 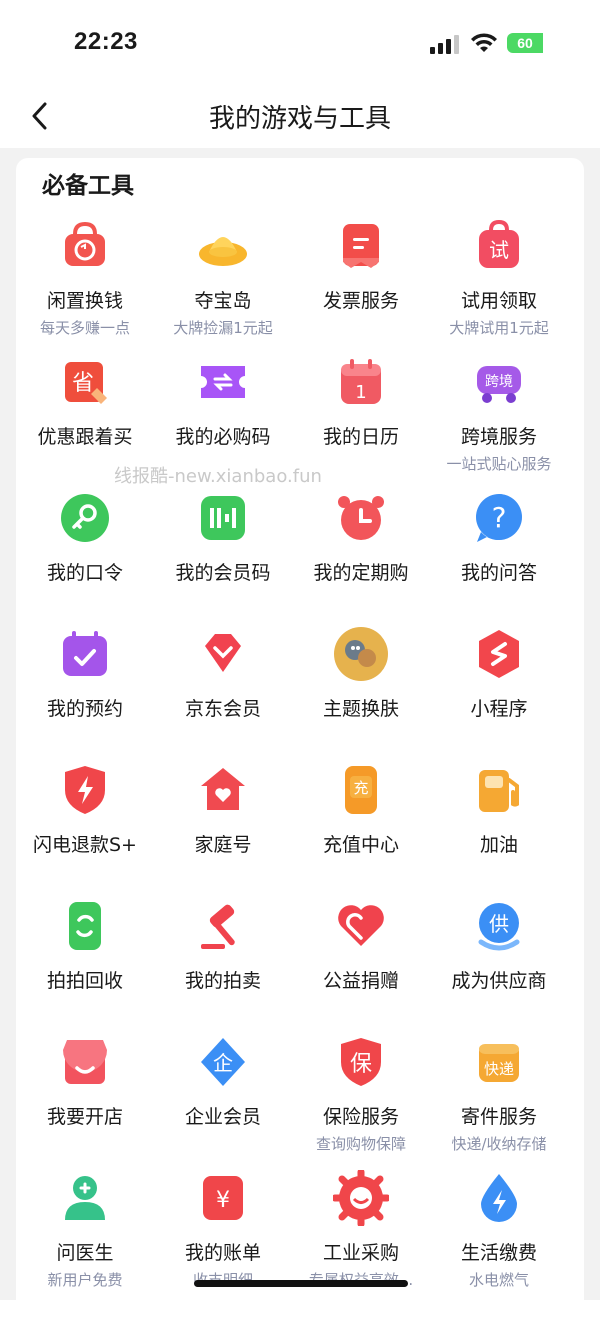 What do you see at coordinates (222, 981) in the screenshot?
I see `tool-label: 我的拍卖` at bounding box center [222, 981].